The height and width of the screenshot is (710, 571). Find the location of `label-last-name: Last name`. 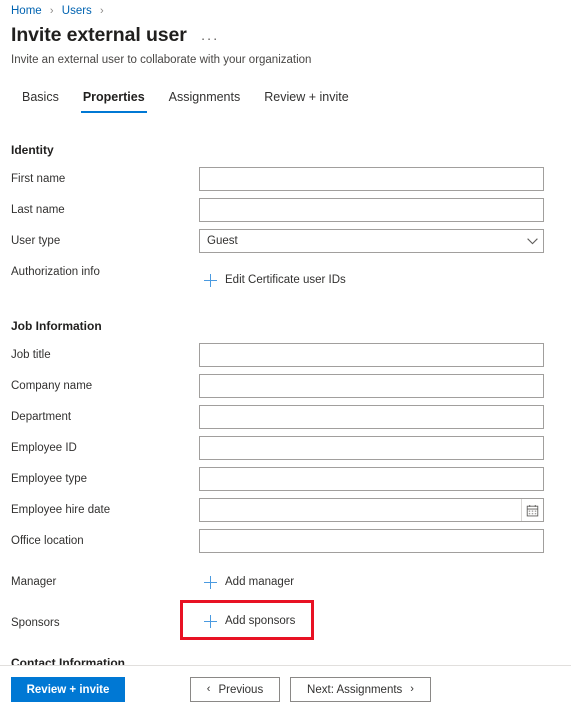

label-last-name: Last name is located at coordinates (38, 210).